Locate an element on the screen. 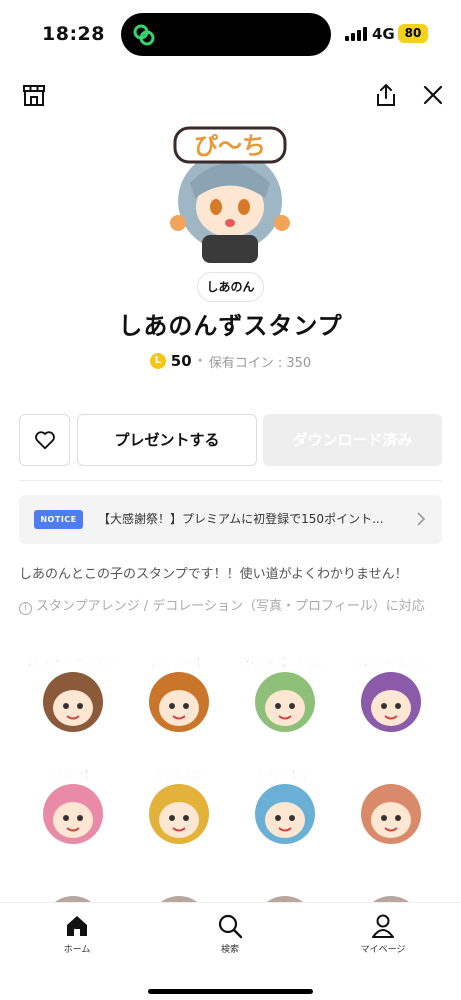  sticker-caption: 泣くぞ！？ is located at coordinates (285, 774).